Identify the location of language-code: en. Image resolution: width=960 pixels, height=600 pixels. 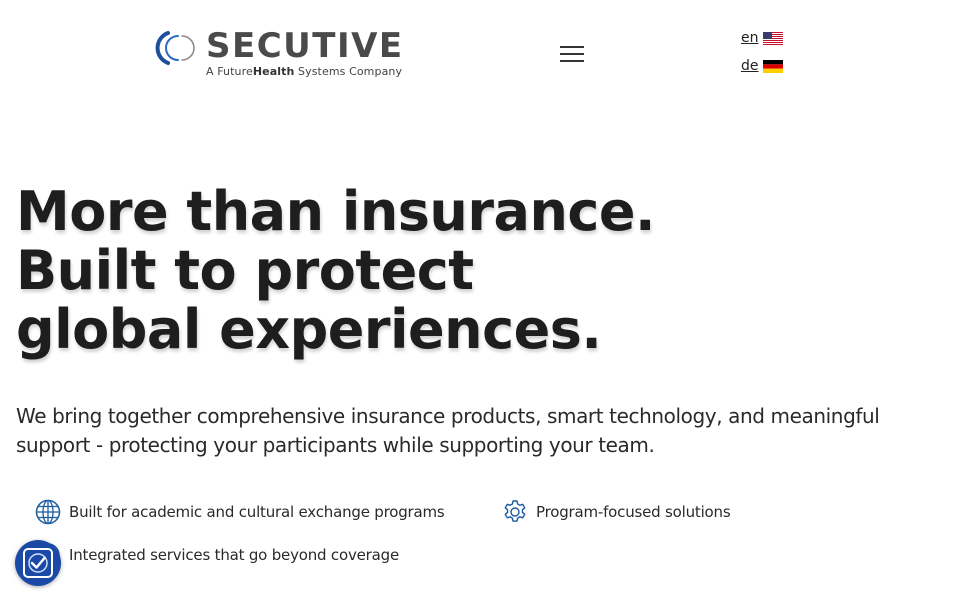
(750, 38).